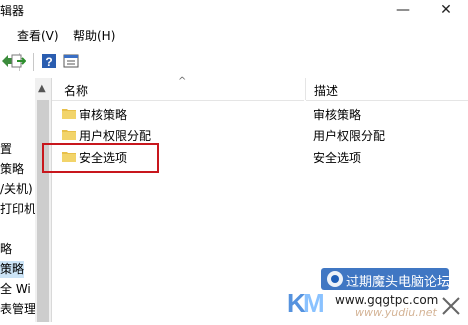 This screenshot has width=468, height=325. What do you see at coordinates (18, 209) in the screenshot?
I see `tree-item: 打印机` at bounding box center [18, 209].